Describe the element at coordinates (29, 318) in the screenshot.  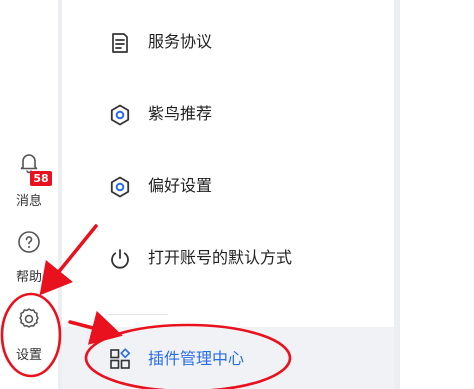
I see `gear-icon` at that location.